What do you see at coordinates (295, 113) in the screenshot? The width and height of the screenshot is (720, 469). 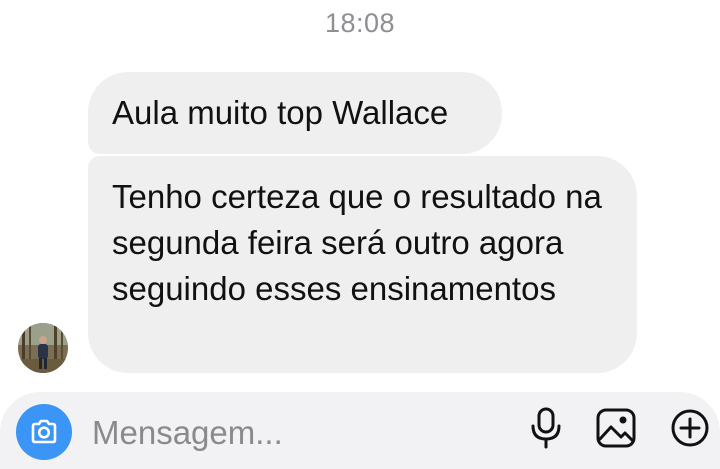 I see `received-message-bubble: Aula muito top Wallace` at bounding box center [295, 113].